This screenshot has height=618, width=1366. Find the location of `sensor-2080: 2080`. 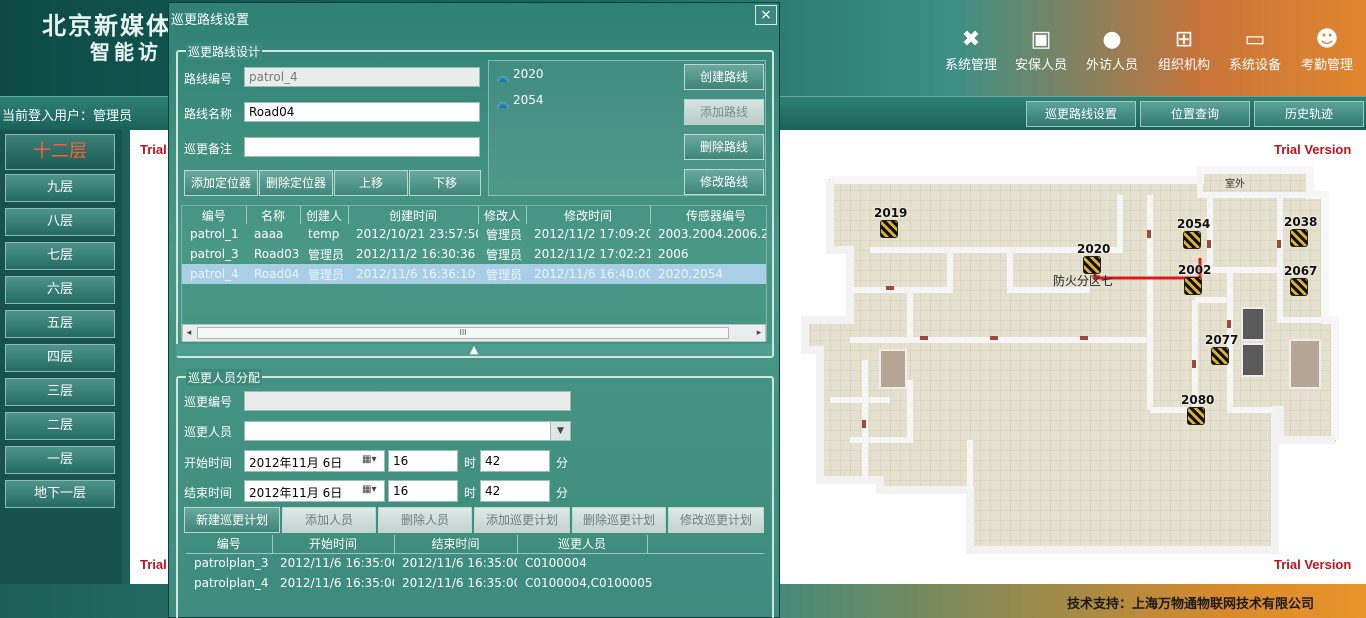

sensor-2080: 2080 is located at coordinates (1216, 415).